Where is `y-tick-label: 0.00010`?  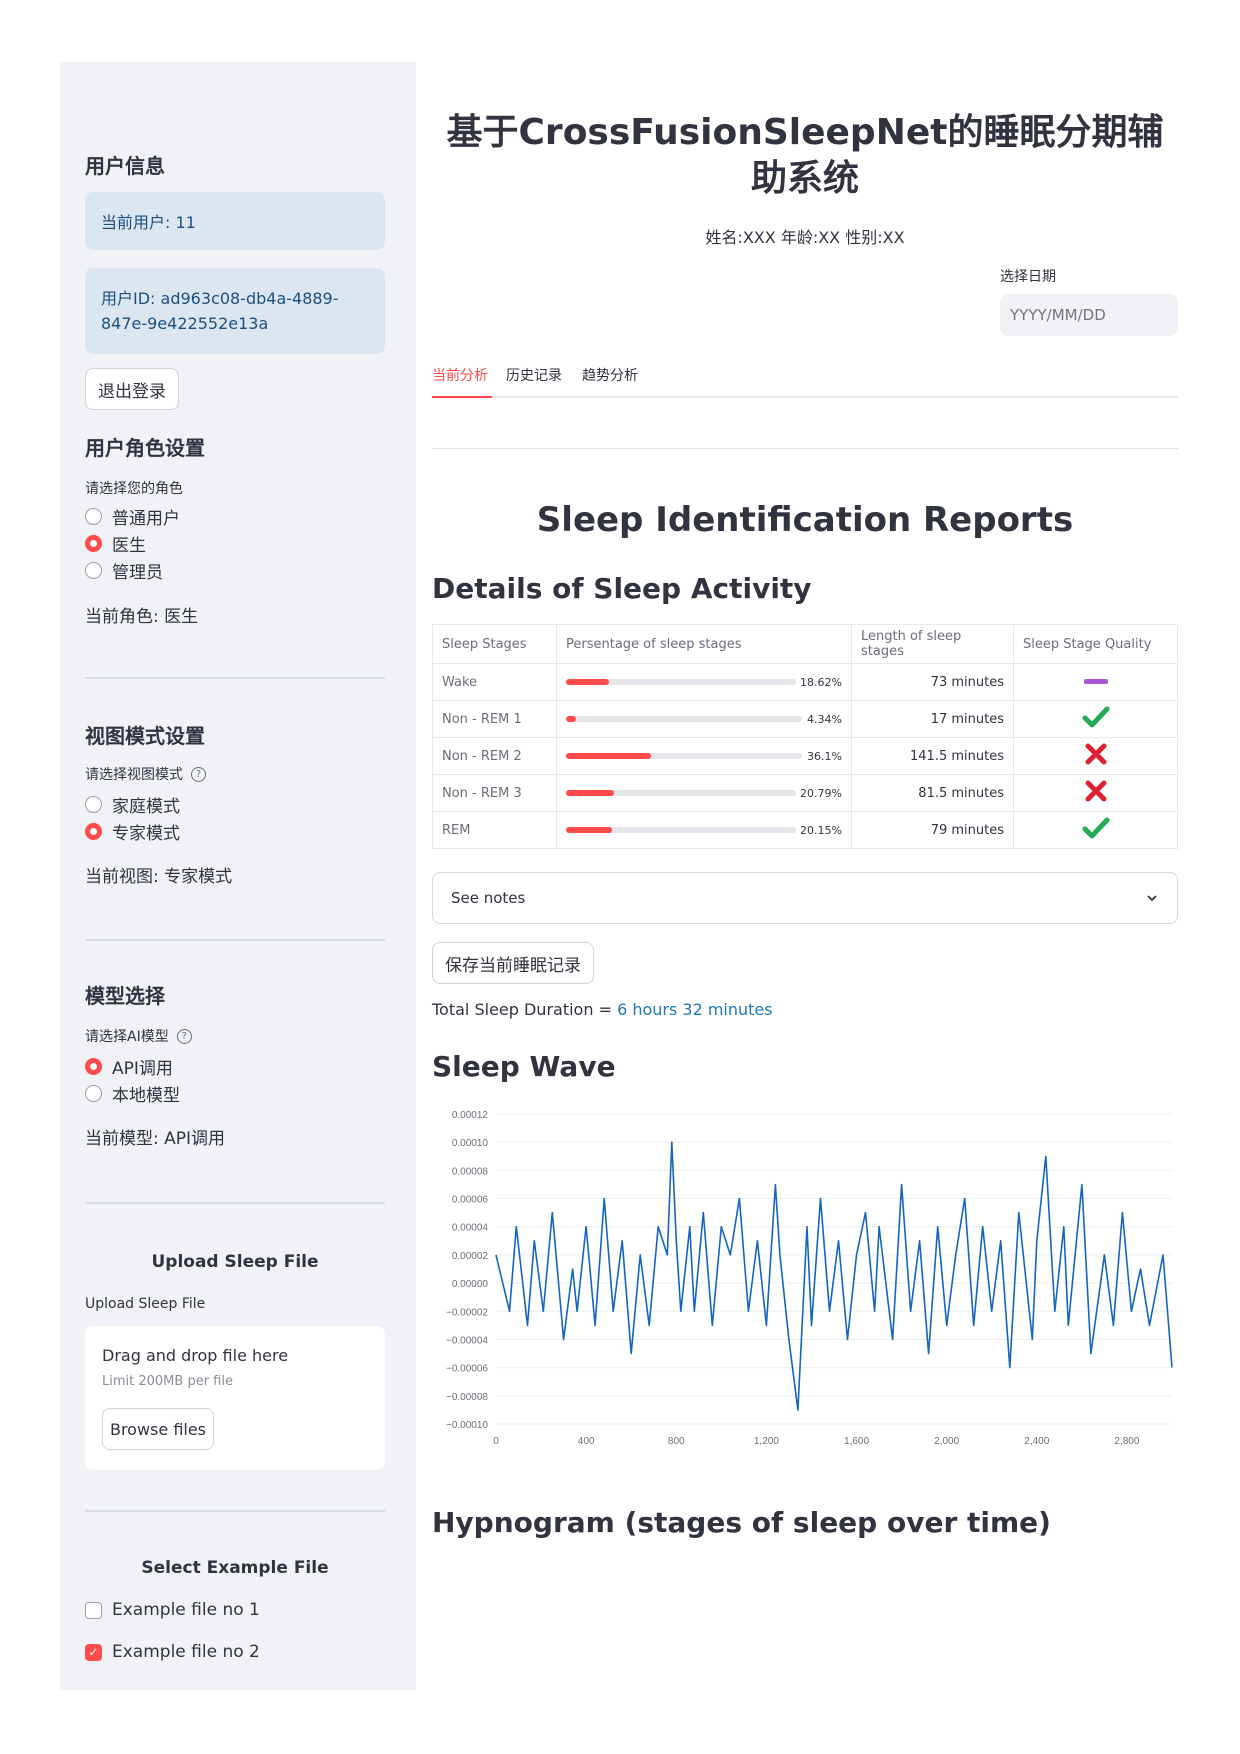 y-tick-label: 0.00010 is located at coordinates (470, 1143).